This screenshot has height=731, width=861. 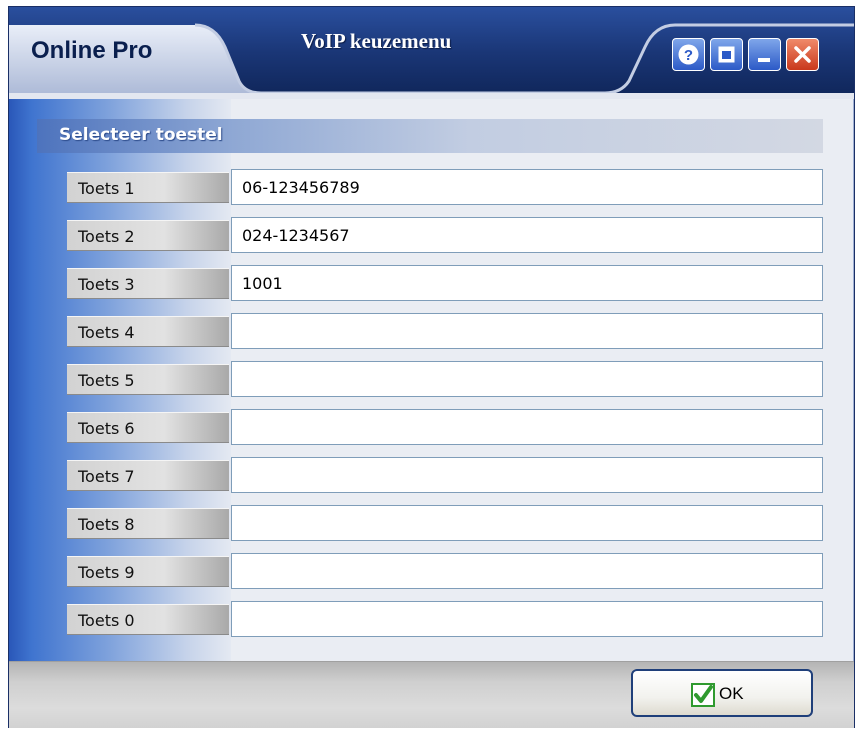 I want to click on key-label-text: Toets 4, so click(x=106, y=332).